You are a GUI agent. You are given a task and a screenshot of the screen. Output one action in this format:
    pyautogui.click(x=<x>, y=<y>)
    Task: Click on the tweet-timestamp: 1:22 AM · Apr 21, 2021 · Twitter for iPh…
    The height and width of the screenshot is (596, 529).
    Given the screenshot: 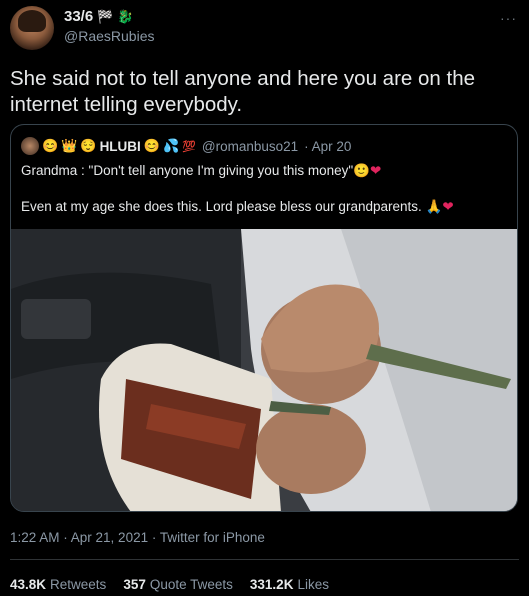 What is the action you would take?
    pyautogui.click(x=137, y=537)
    